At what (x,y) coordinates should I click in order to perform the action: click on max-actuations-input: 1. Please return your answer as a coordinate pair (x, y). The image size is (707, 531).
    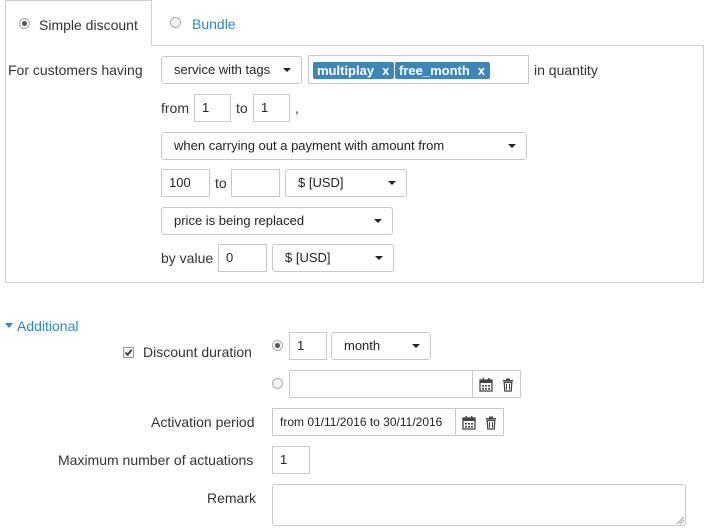
    Looking at the image, I should click on (291, 460).